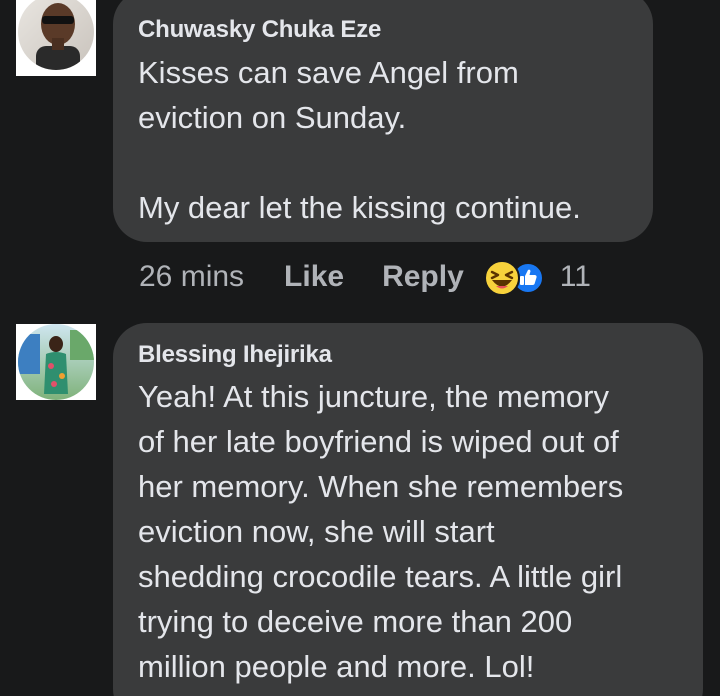 Image resolution: width=720 pixels, height=696 pixels. Describe the element at coordinates (314, 277) in the screenshot. I see `like-button: Like` at that location.